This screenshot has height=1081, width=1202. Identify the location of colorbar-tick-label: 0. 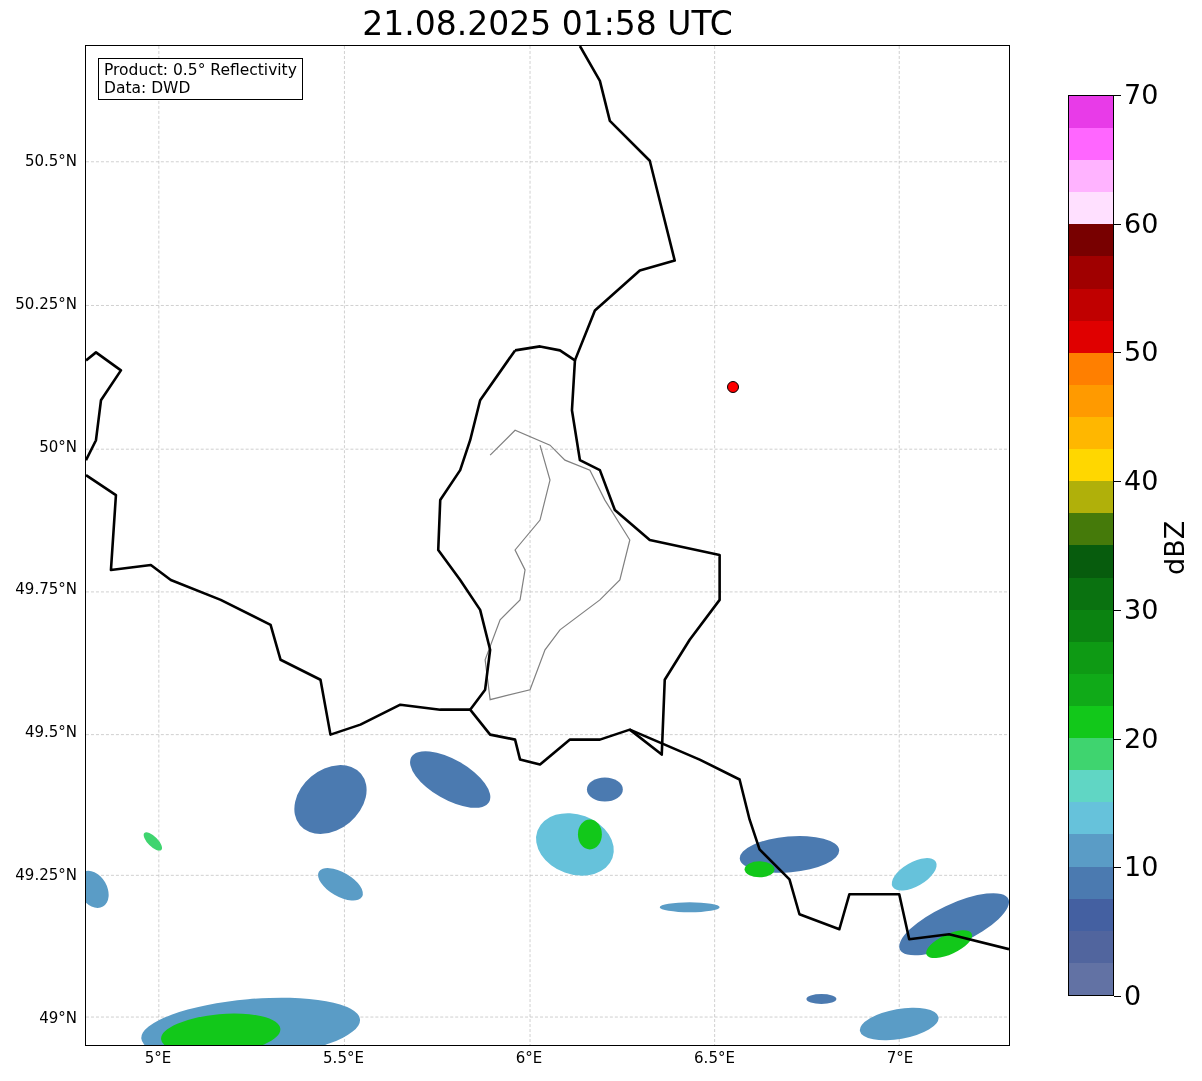
(1128, 996).